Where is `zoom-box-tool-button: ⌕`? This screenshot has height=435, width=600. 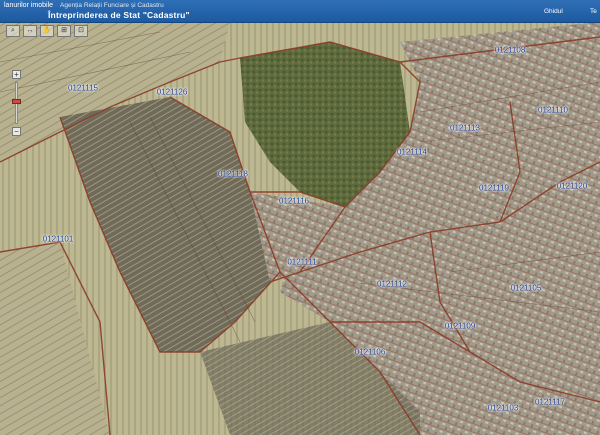 zoom-box-tool-button: ⌕ is located at coordinates (13, 31).